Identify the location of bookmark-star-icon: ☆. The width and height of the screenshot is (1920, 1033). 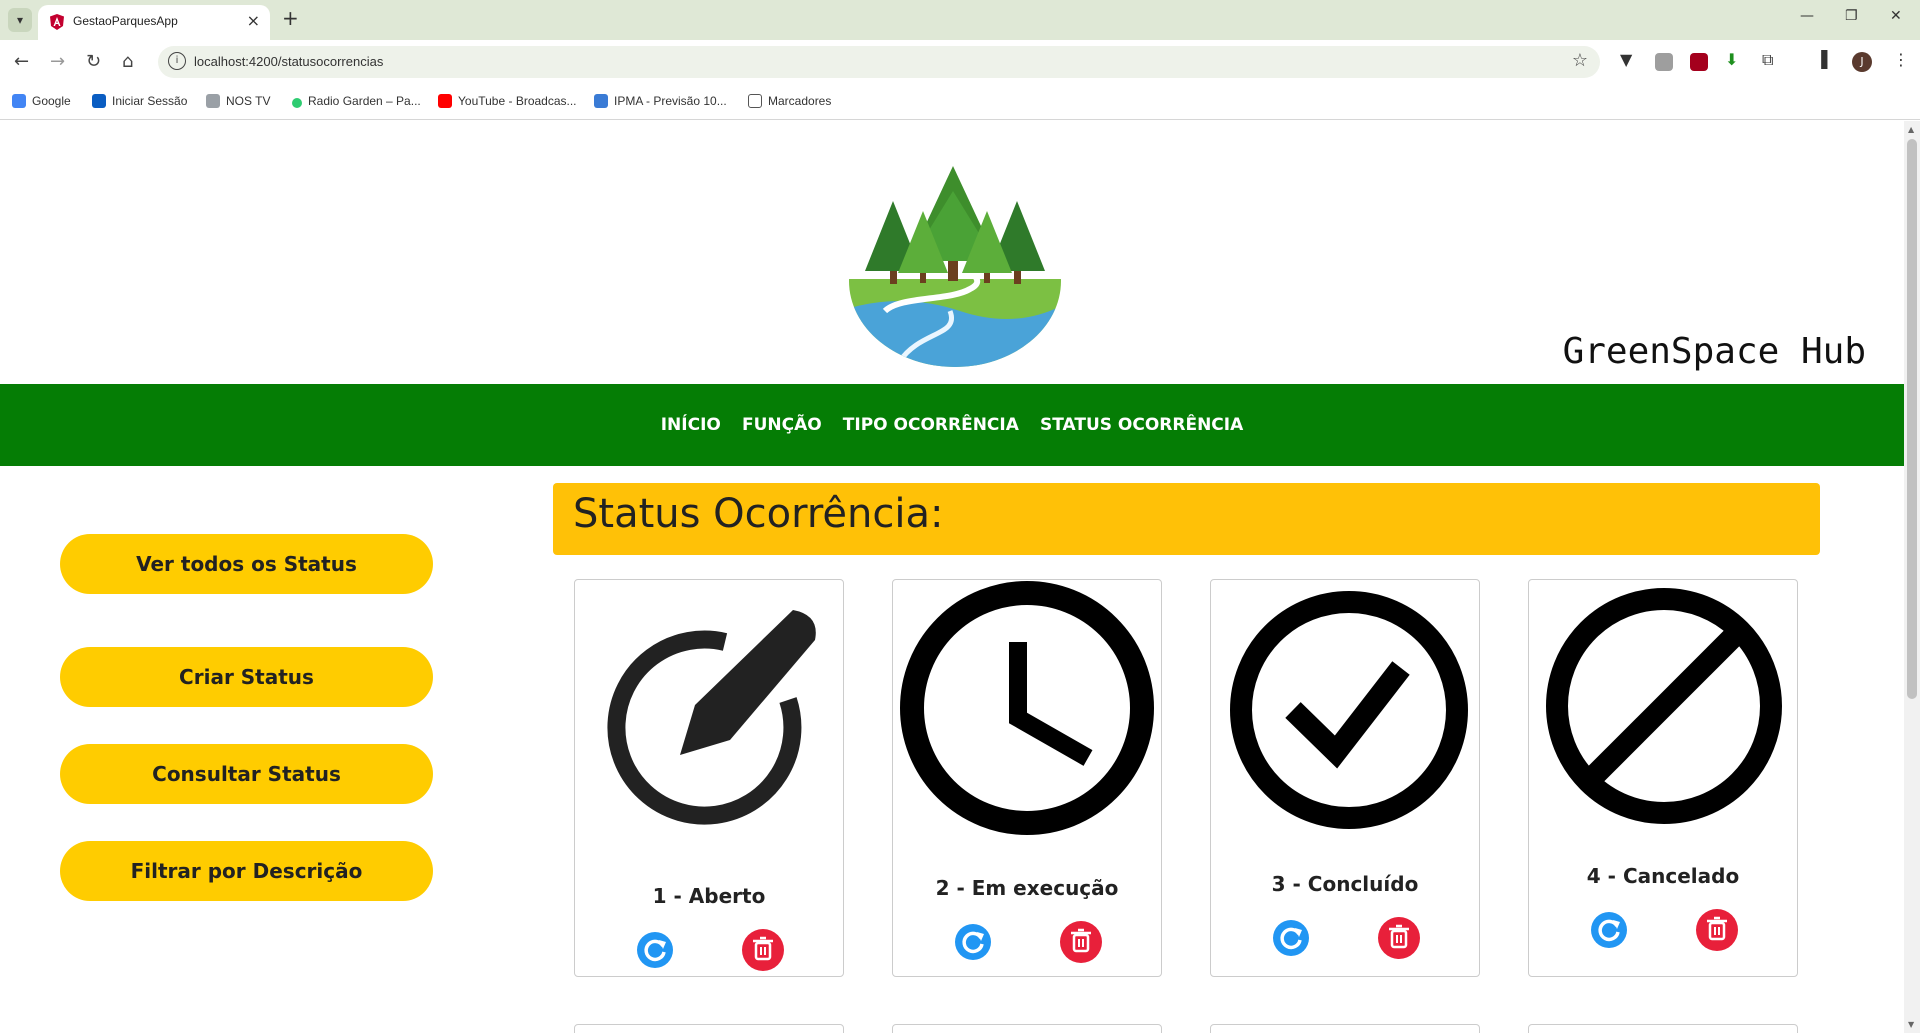
(1580, 60).